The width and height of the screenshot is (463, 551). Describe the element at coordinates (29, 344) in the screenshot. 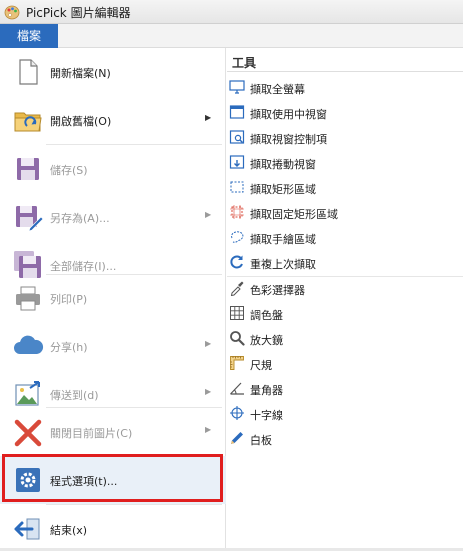

I see `cloud-icon` at that location.